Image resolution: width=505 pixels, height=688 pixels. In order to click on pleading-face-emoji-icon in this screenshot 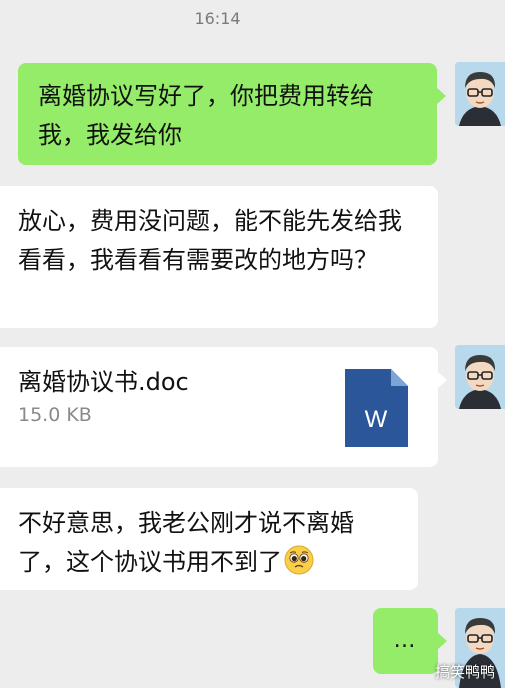, I will do `click(299, 560)`.